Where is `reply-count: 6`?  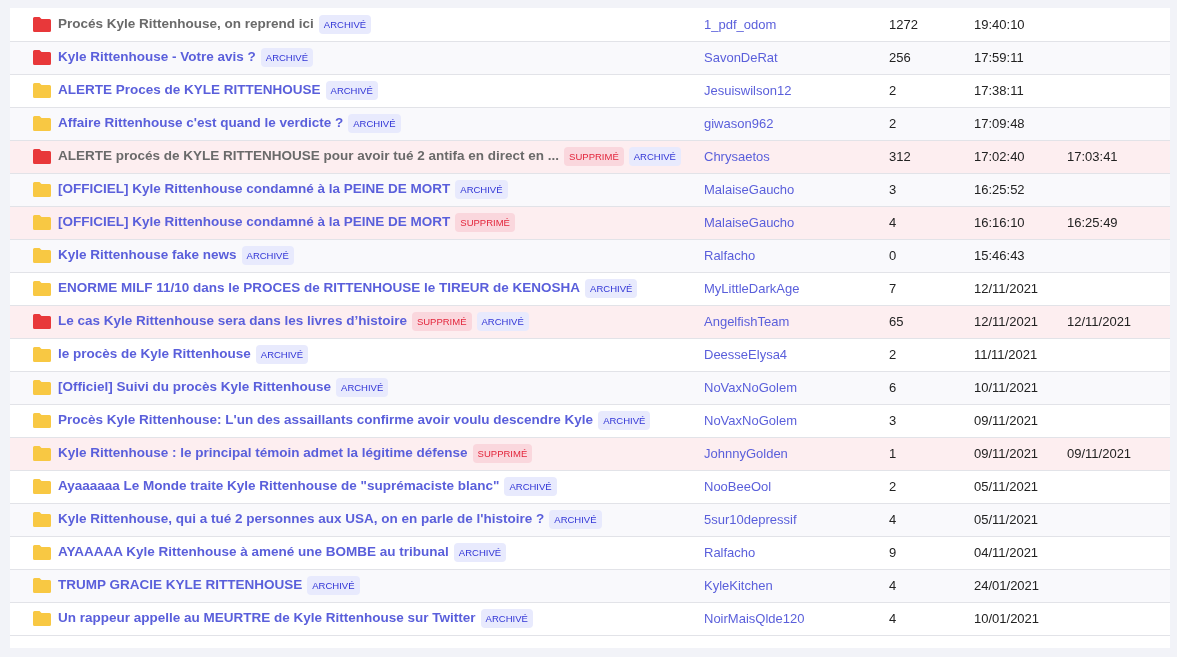 reply-count: 6 is located at coordinates (893, 387).